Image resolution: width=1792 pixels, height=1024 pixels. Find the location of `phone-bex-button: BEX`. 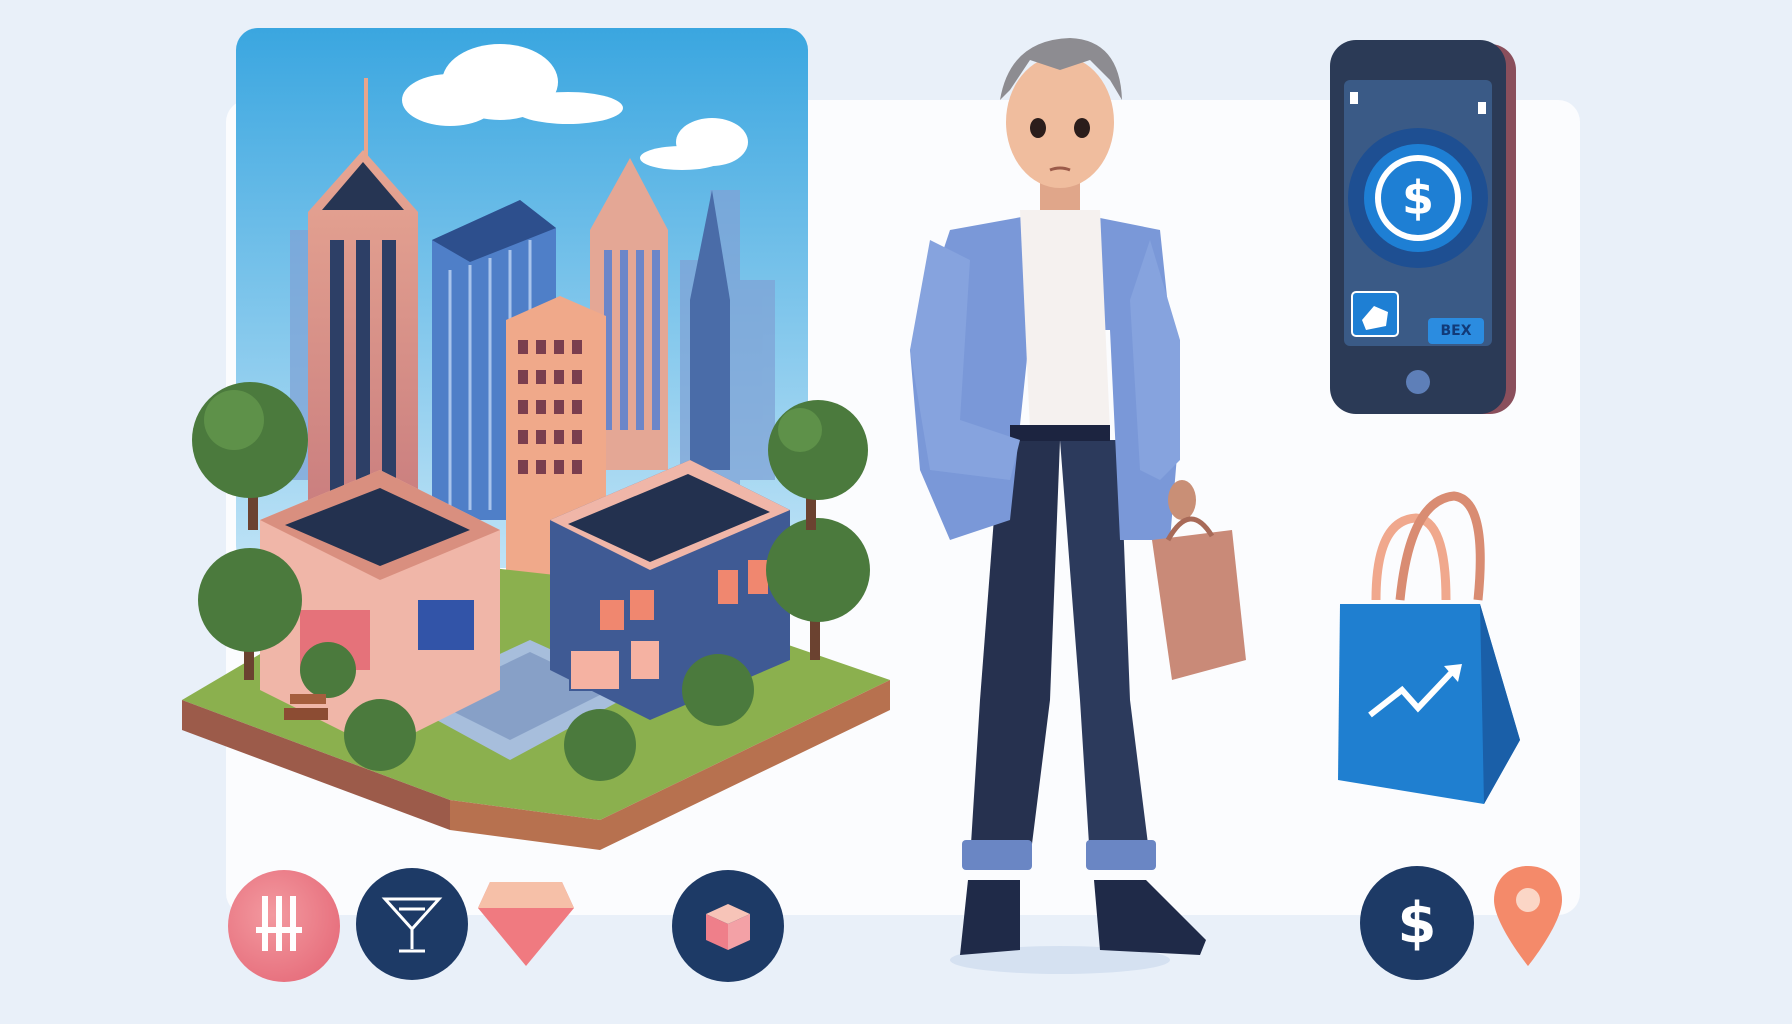

phone-bex-button: BEX is located at coordinates (1456, 331).